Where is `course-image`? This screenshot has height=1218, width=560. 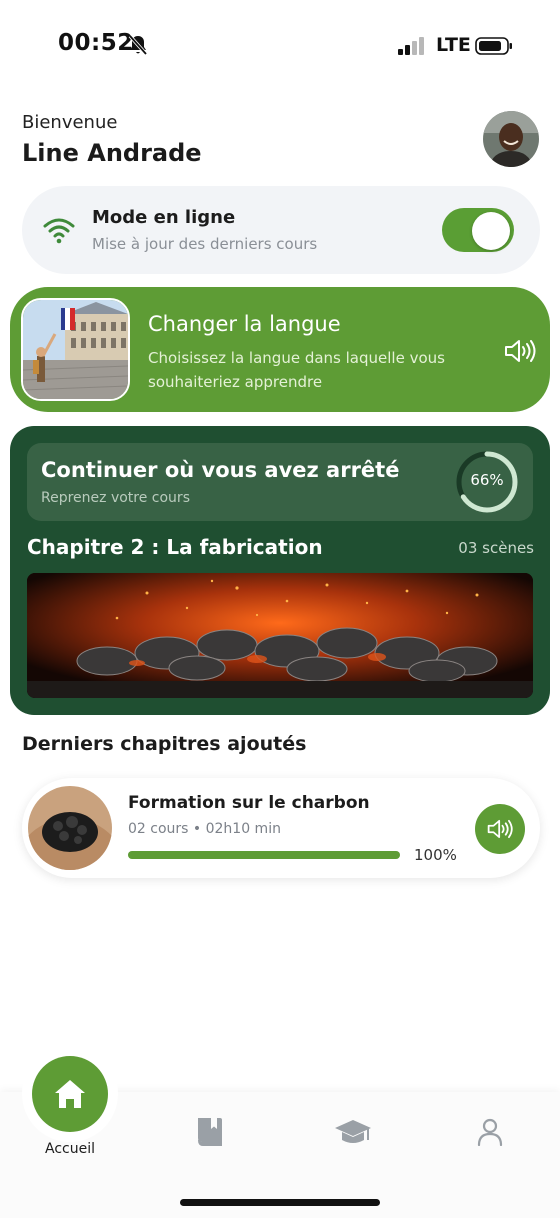
course-image is located at coordinates (70, 828).